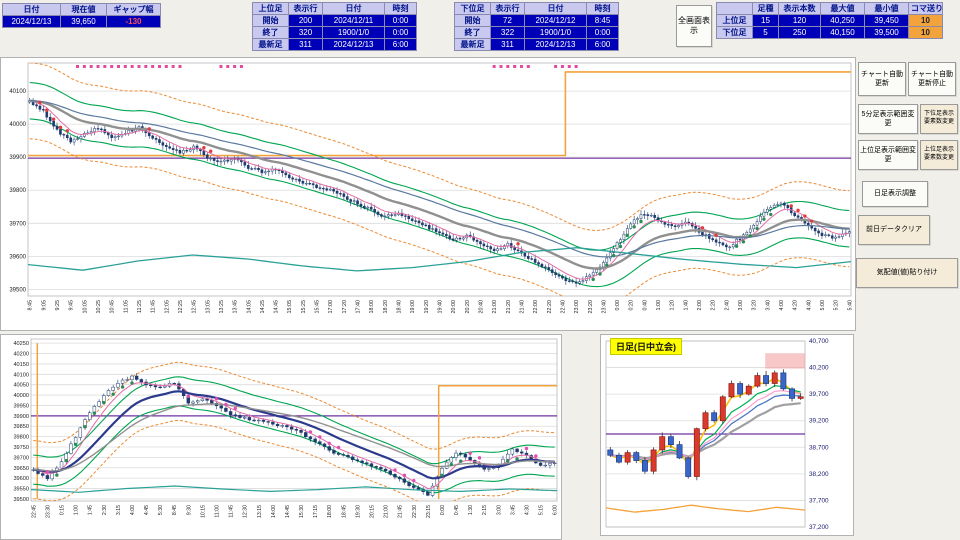 The width and height of the screenshot is (960, 540). I want to click on svg-text: 4:20, so click(796, 305).